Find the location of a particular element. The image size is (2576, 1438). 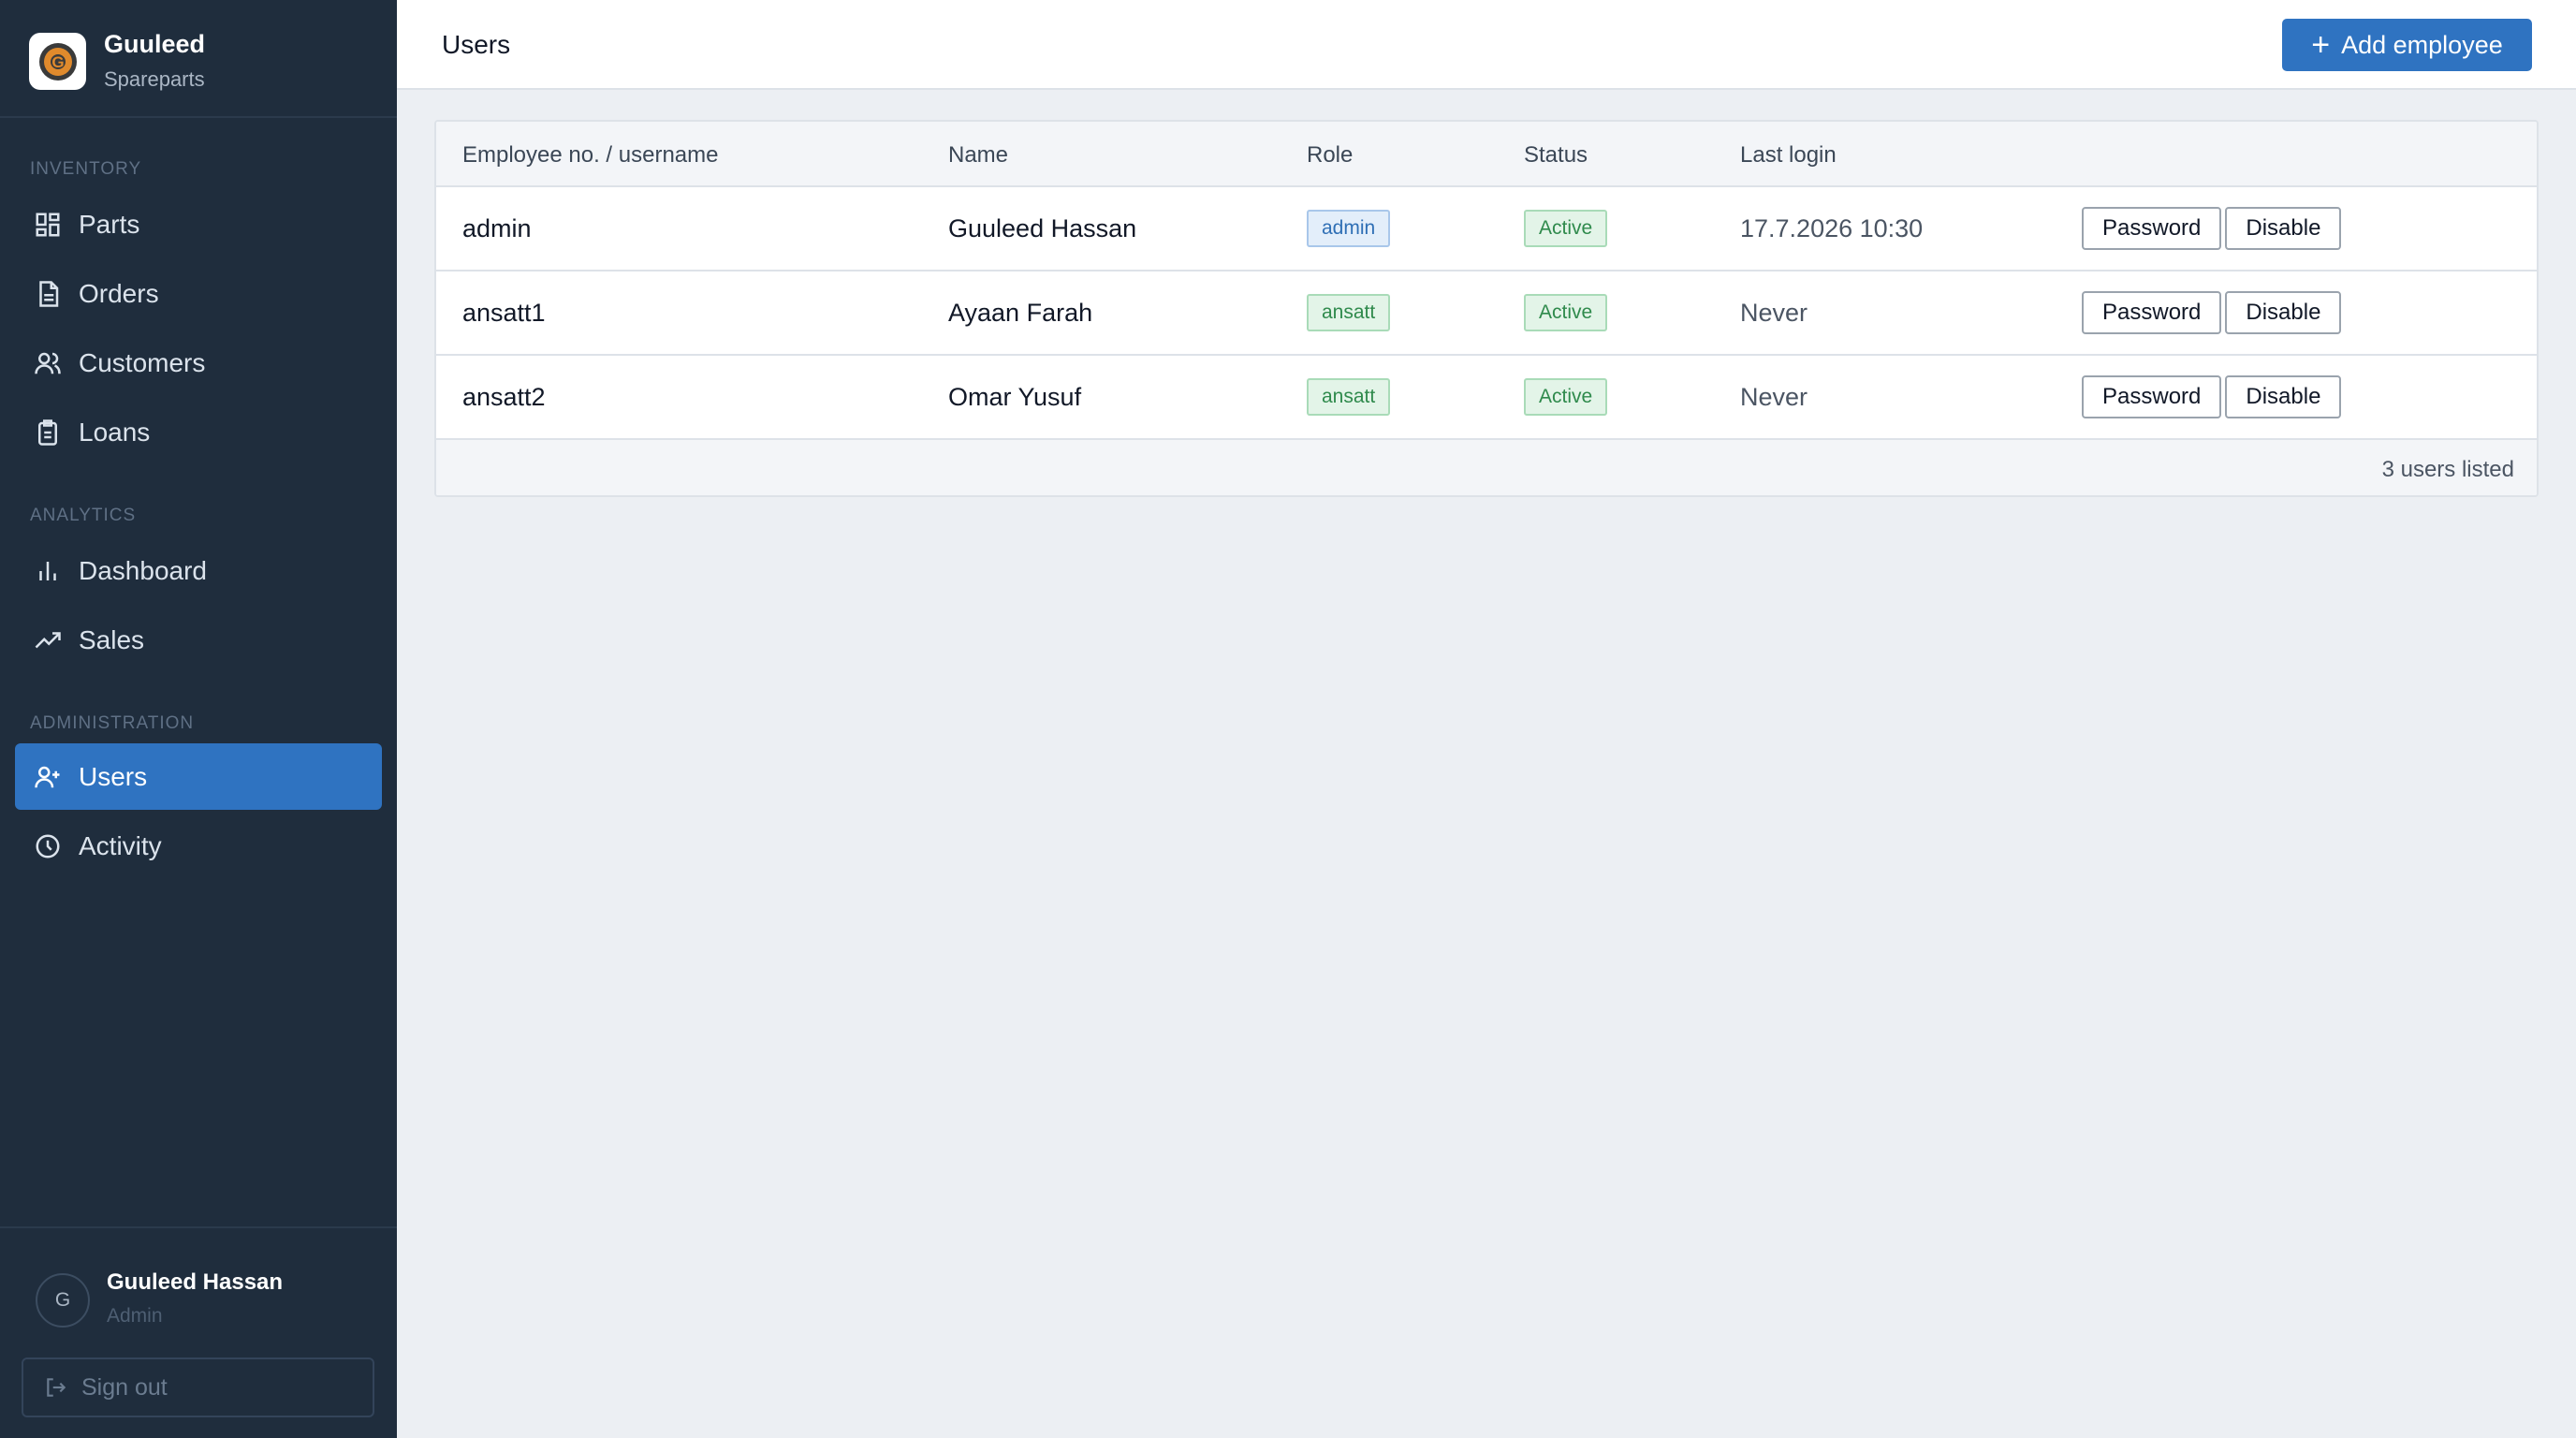

sidebar-item-orders: Orders is located at coordinates (199, 293).